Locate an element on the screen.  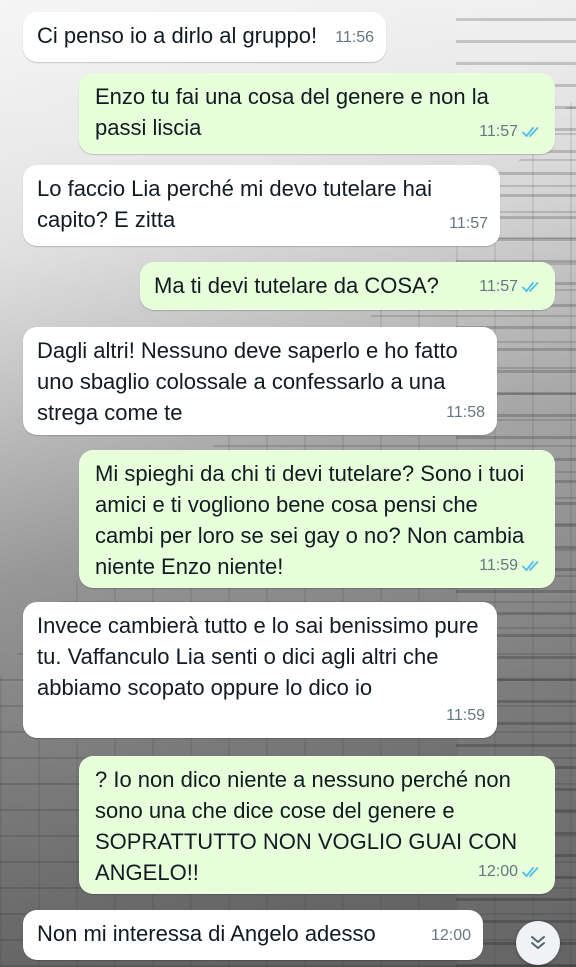
message-meta: 11:58 is located at coordinates (465, 412).